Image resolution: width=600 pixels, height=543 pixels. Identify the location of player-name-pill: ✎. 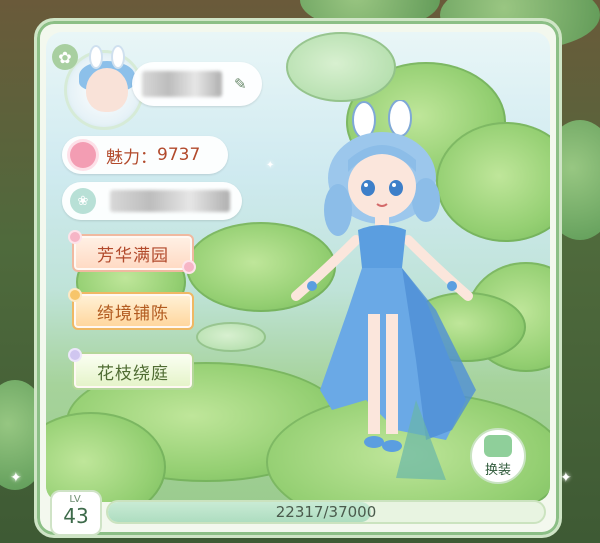
(197, 84).